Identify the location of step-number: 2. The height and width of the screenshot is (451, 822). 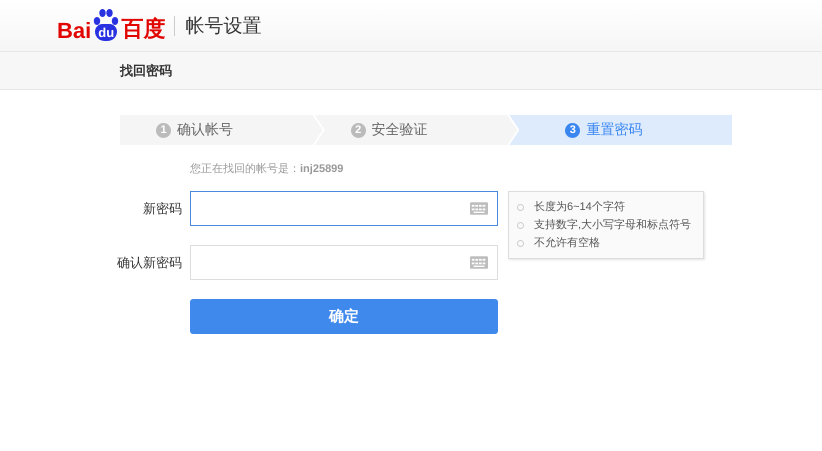
(358, 130).